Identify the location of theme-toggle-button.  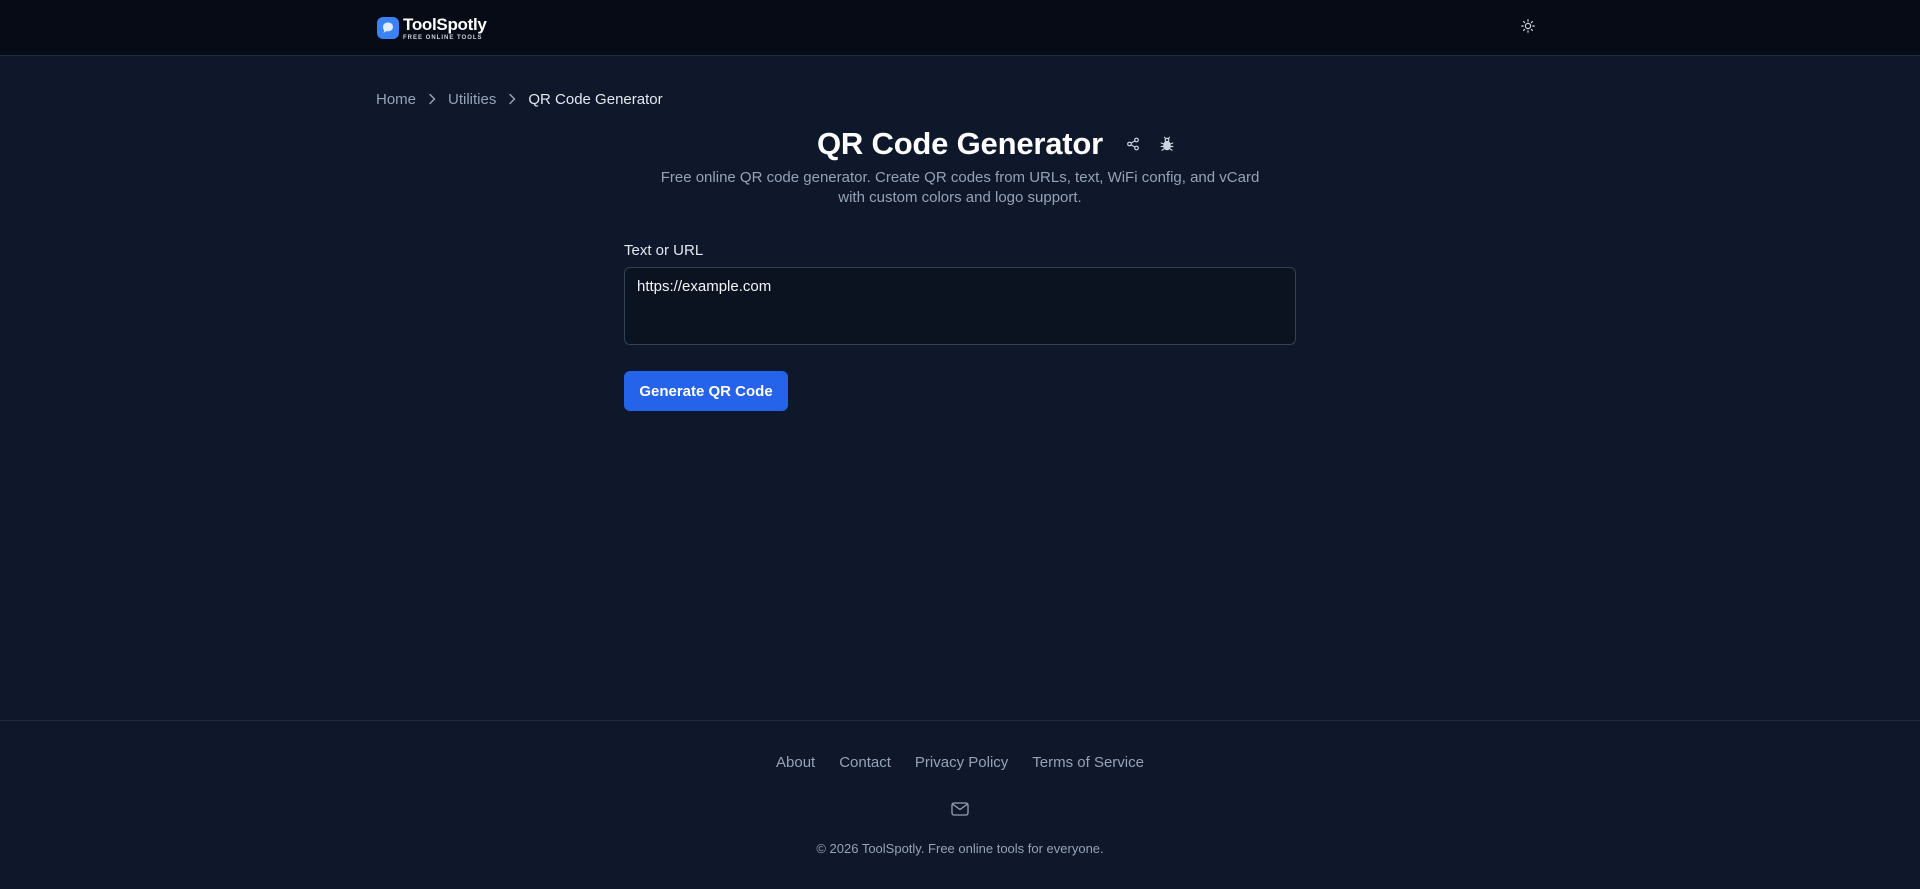
(1528, 28).